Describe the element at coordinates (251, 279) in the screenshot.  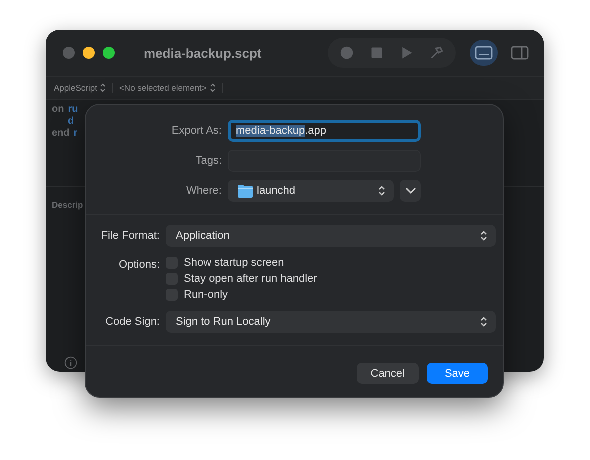
I see `checkbox-label: Stay open after run handler` at that location.